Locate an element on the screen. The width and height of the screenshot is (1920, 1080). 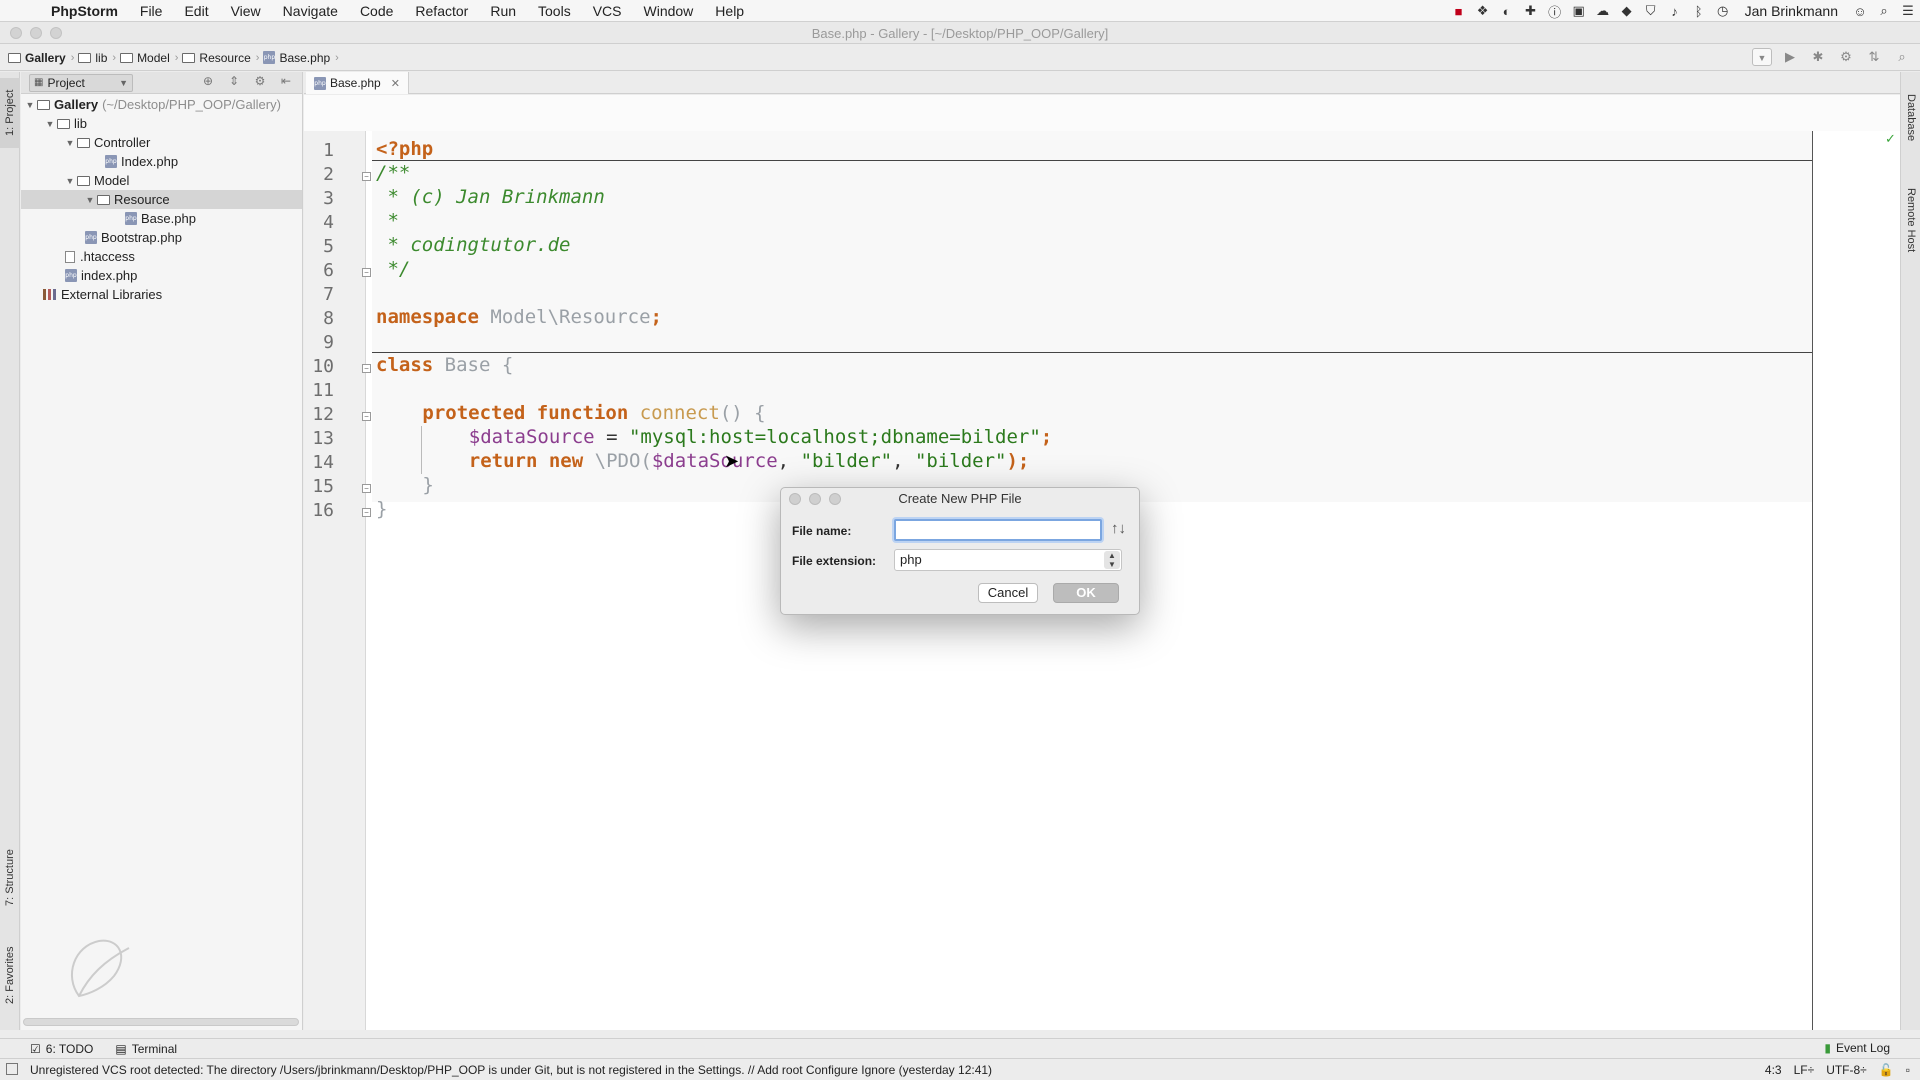
notification-center-icon: ☰ is located at coordinates (1908, 11).